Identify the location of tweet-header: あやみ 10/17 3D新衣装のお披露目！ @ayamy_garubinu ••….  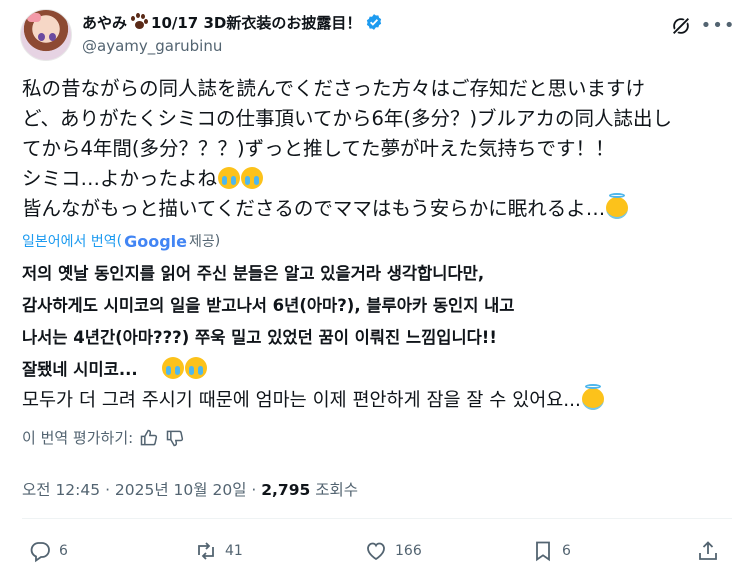
(377, 35).